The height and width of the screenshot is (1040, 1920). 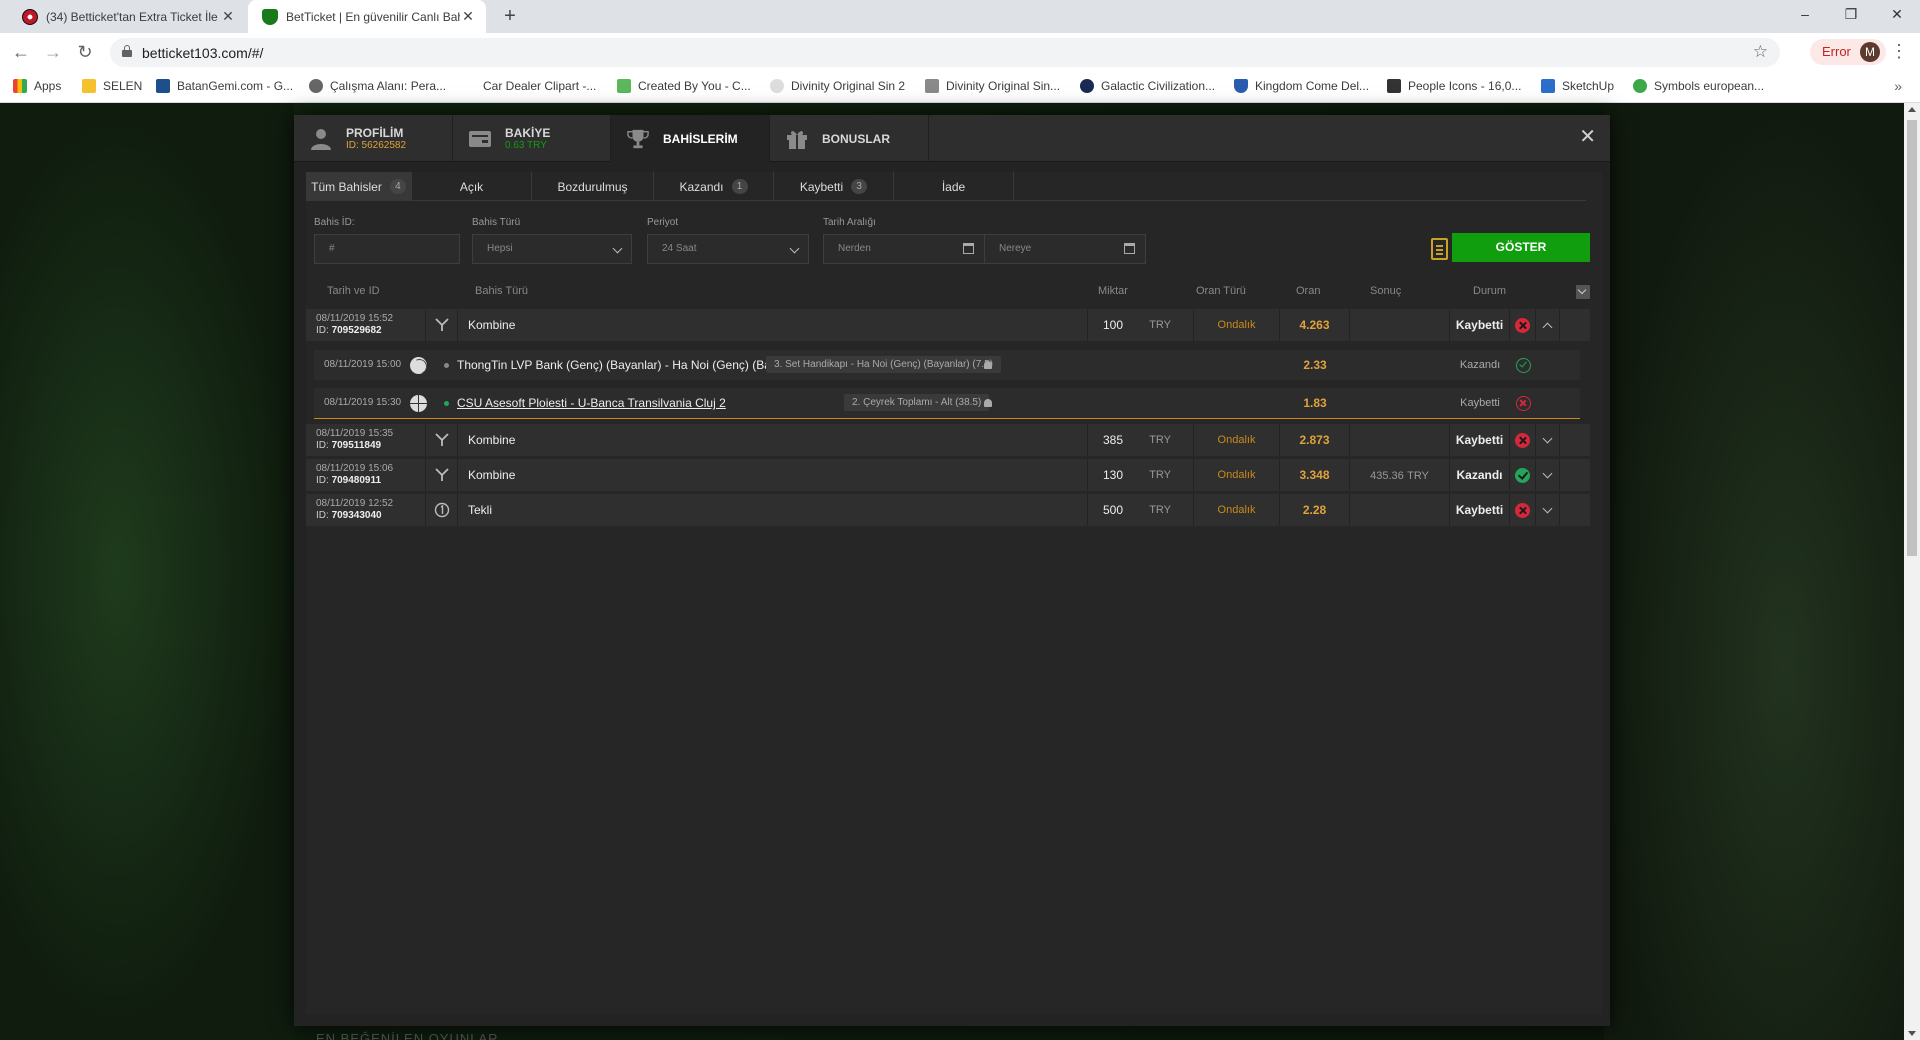 What do you see at coordinates (739, 186) in the screenshot?
I see `count-badge: 1` at bounding box center [739, 186].